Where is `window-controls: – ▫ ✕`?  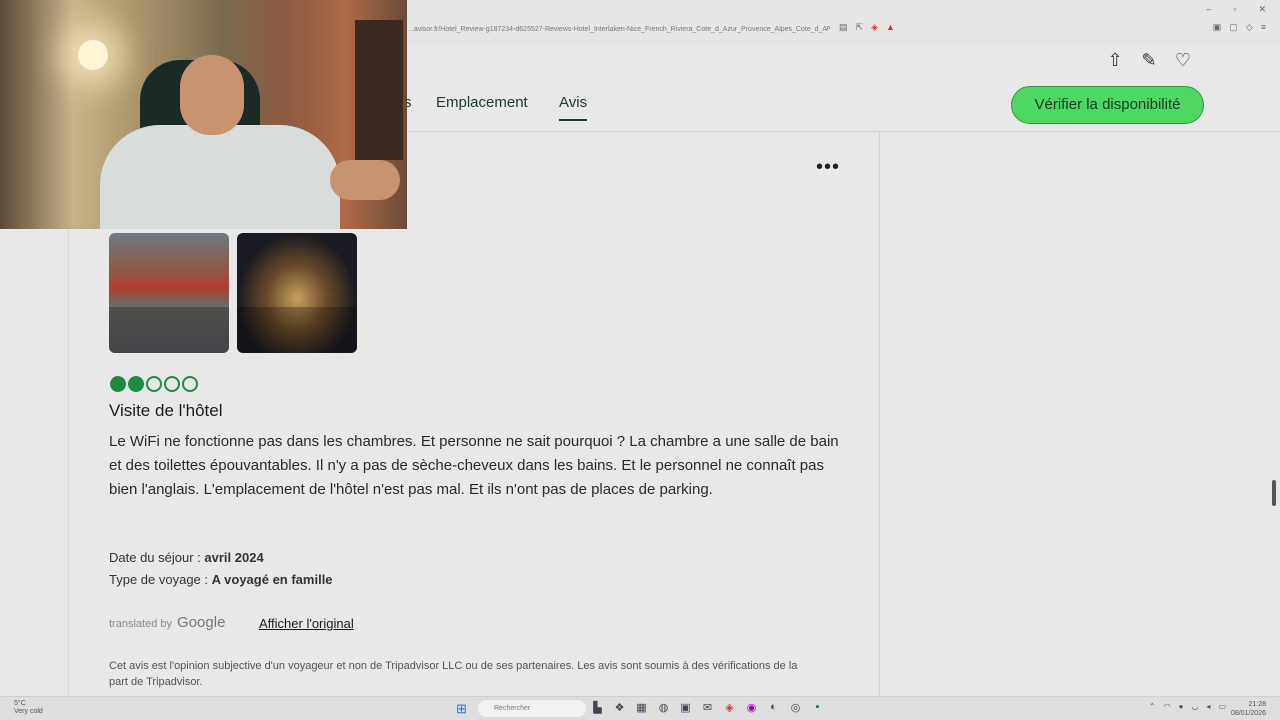 window-controls: – ▫ ✕ is located at coordinates (1236, 9).